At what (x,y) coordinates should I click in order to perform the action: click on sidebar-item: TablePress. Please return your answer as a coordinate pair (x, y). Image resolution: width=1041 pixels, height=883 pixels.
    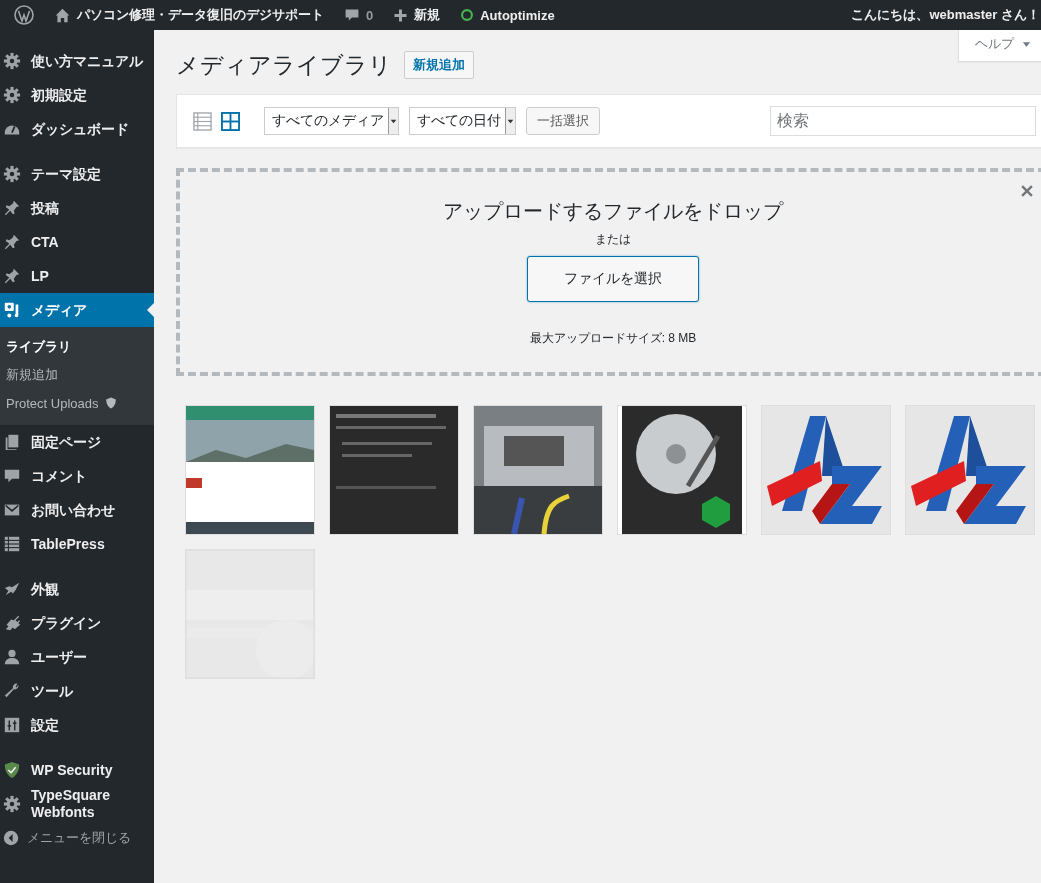
    Looking at the image, I should click on (77, 544).